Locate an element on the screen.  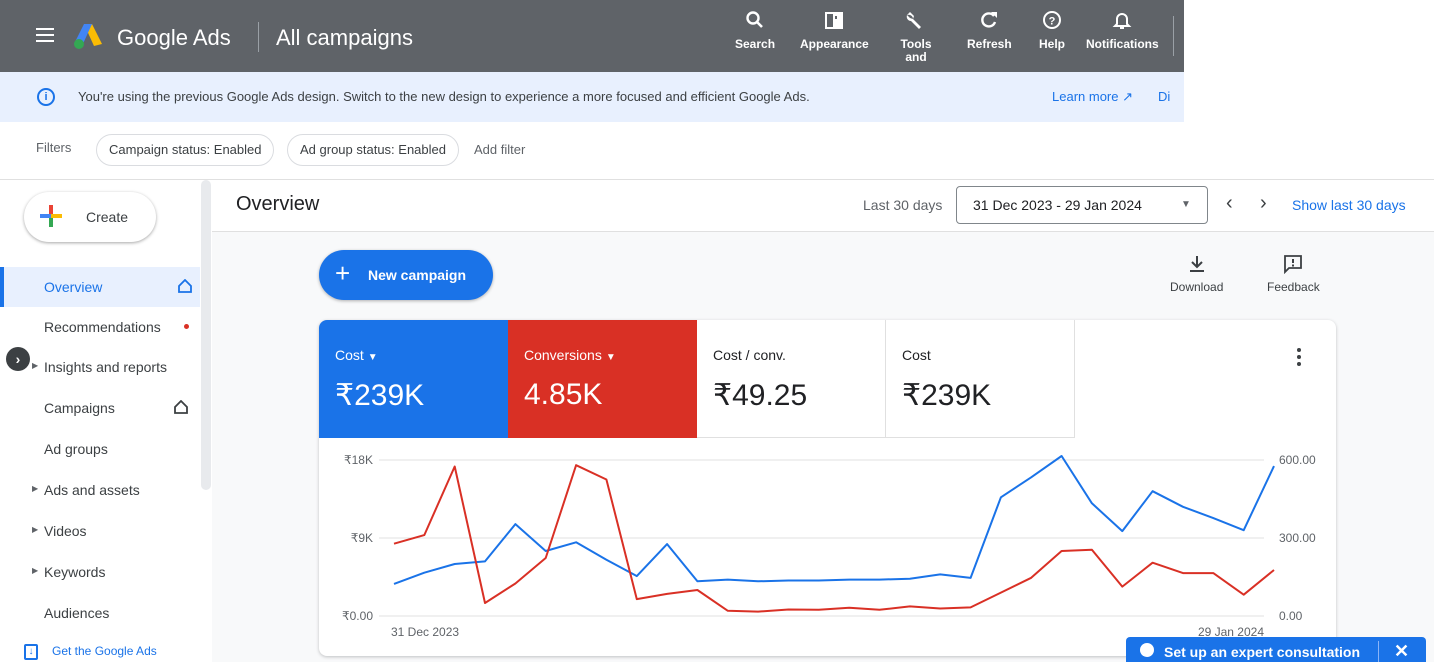
brand-name: Google Ads is located at coordinates (174, 37).